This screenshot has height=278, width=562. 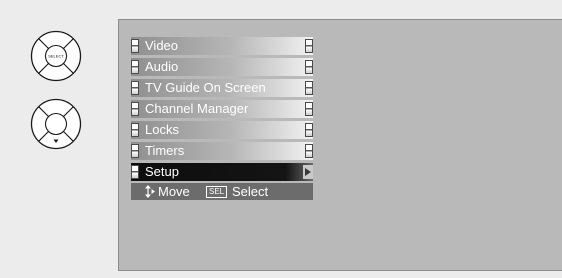 What do you see at coordinates (222, 67) in the screenshot?
I see `menu-item-audio: Audio` at bounding box center [222, 67].